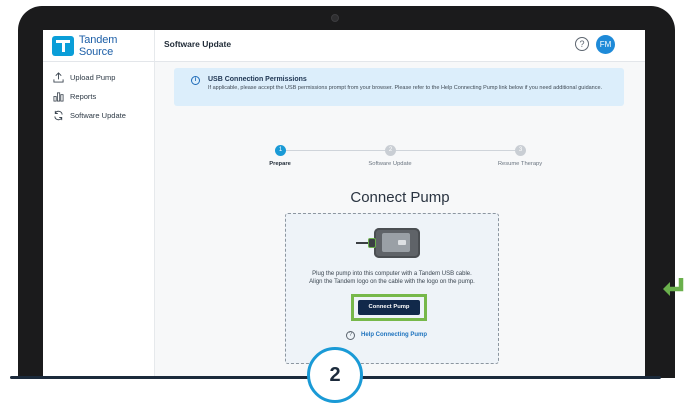  What do you see at coordinates (280, 164) in the screenshot?
I see `step-1-label: Prepare` at bounding box center [280, 164].